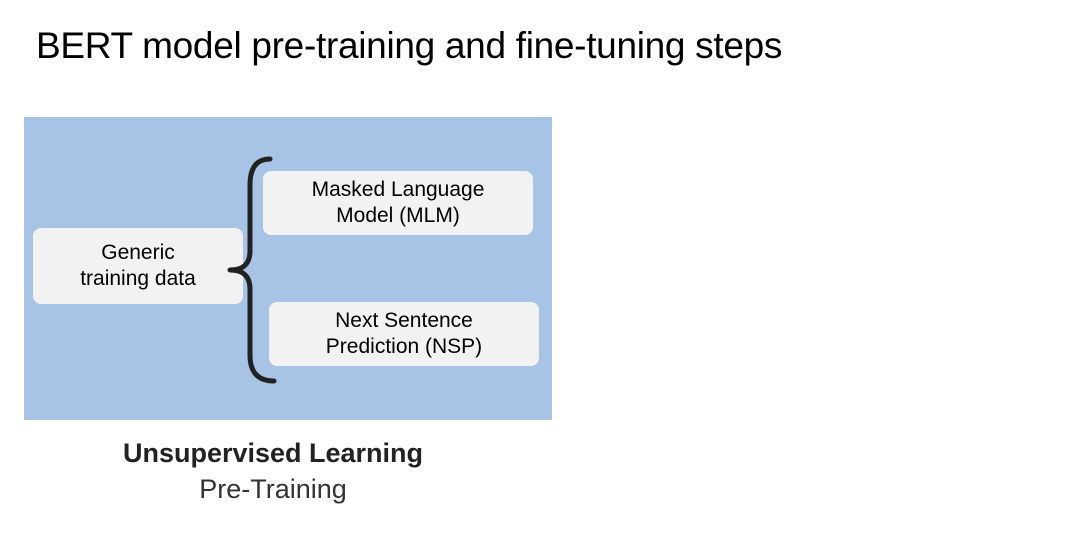 Image resolution: width=1082 pixels, height=538 pixels. What do you see at coordinates (404, 334) in the screenshot?
I see `nsp-task-box: Next Sentence Prediction (NSP)` at bounding box center [404, 334].